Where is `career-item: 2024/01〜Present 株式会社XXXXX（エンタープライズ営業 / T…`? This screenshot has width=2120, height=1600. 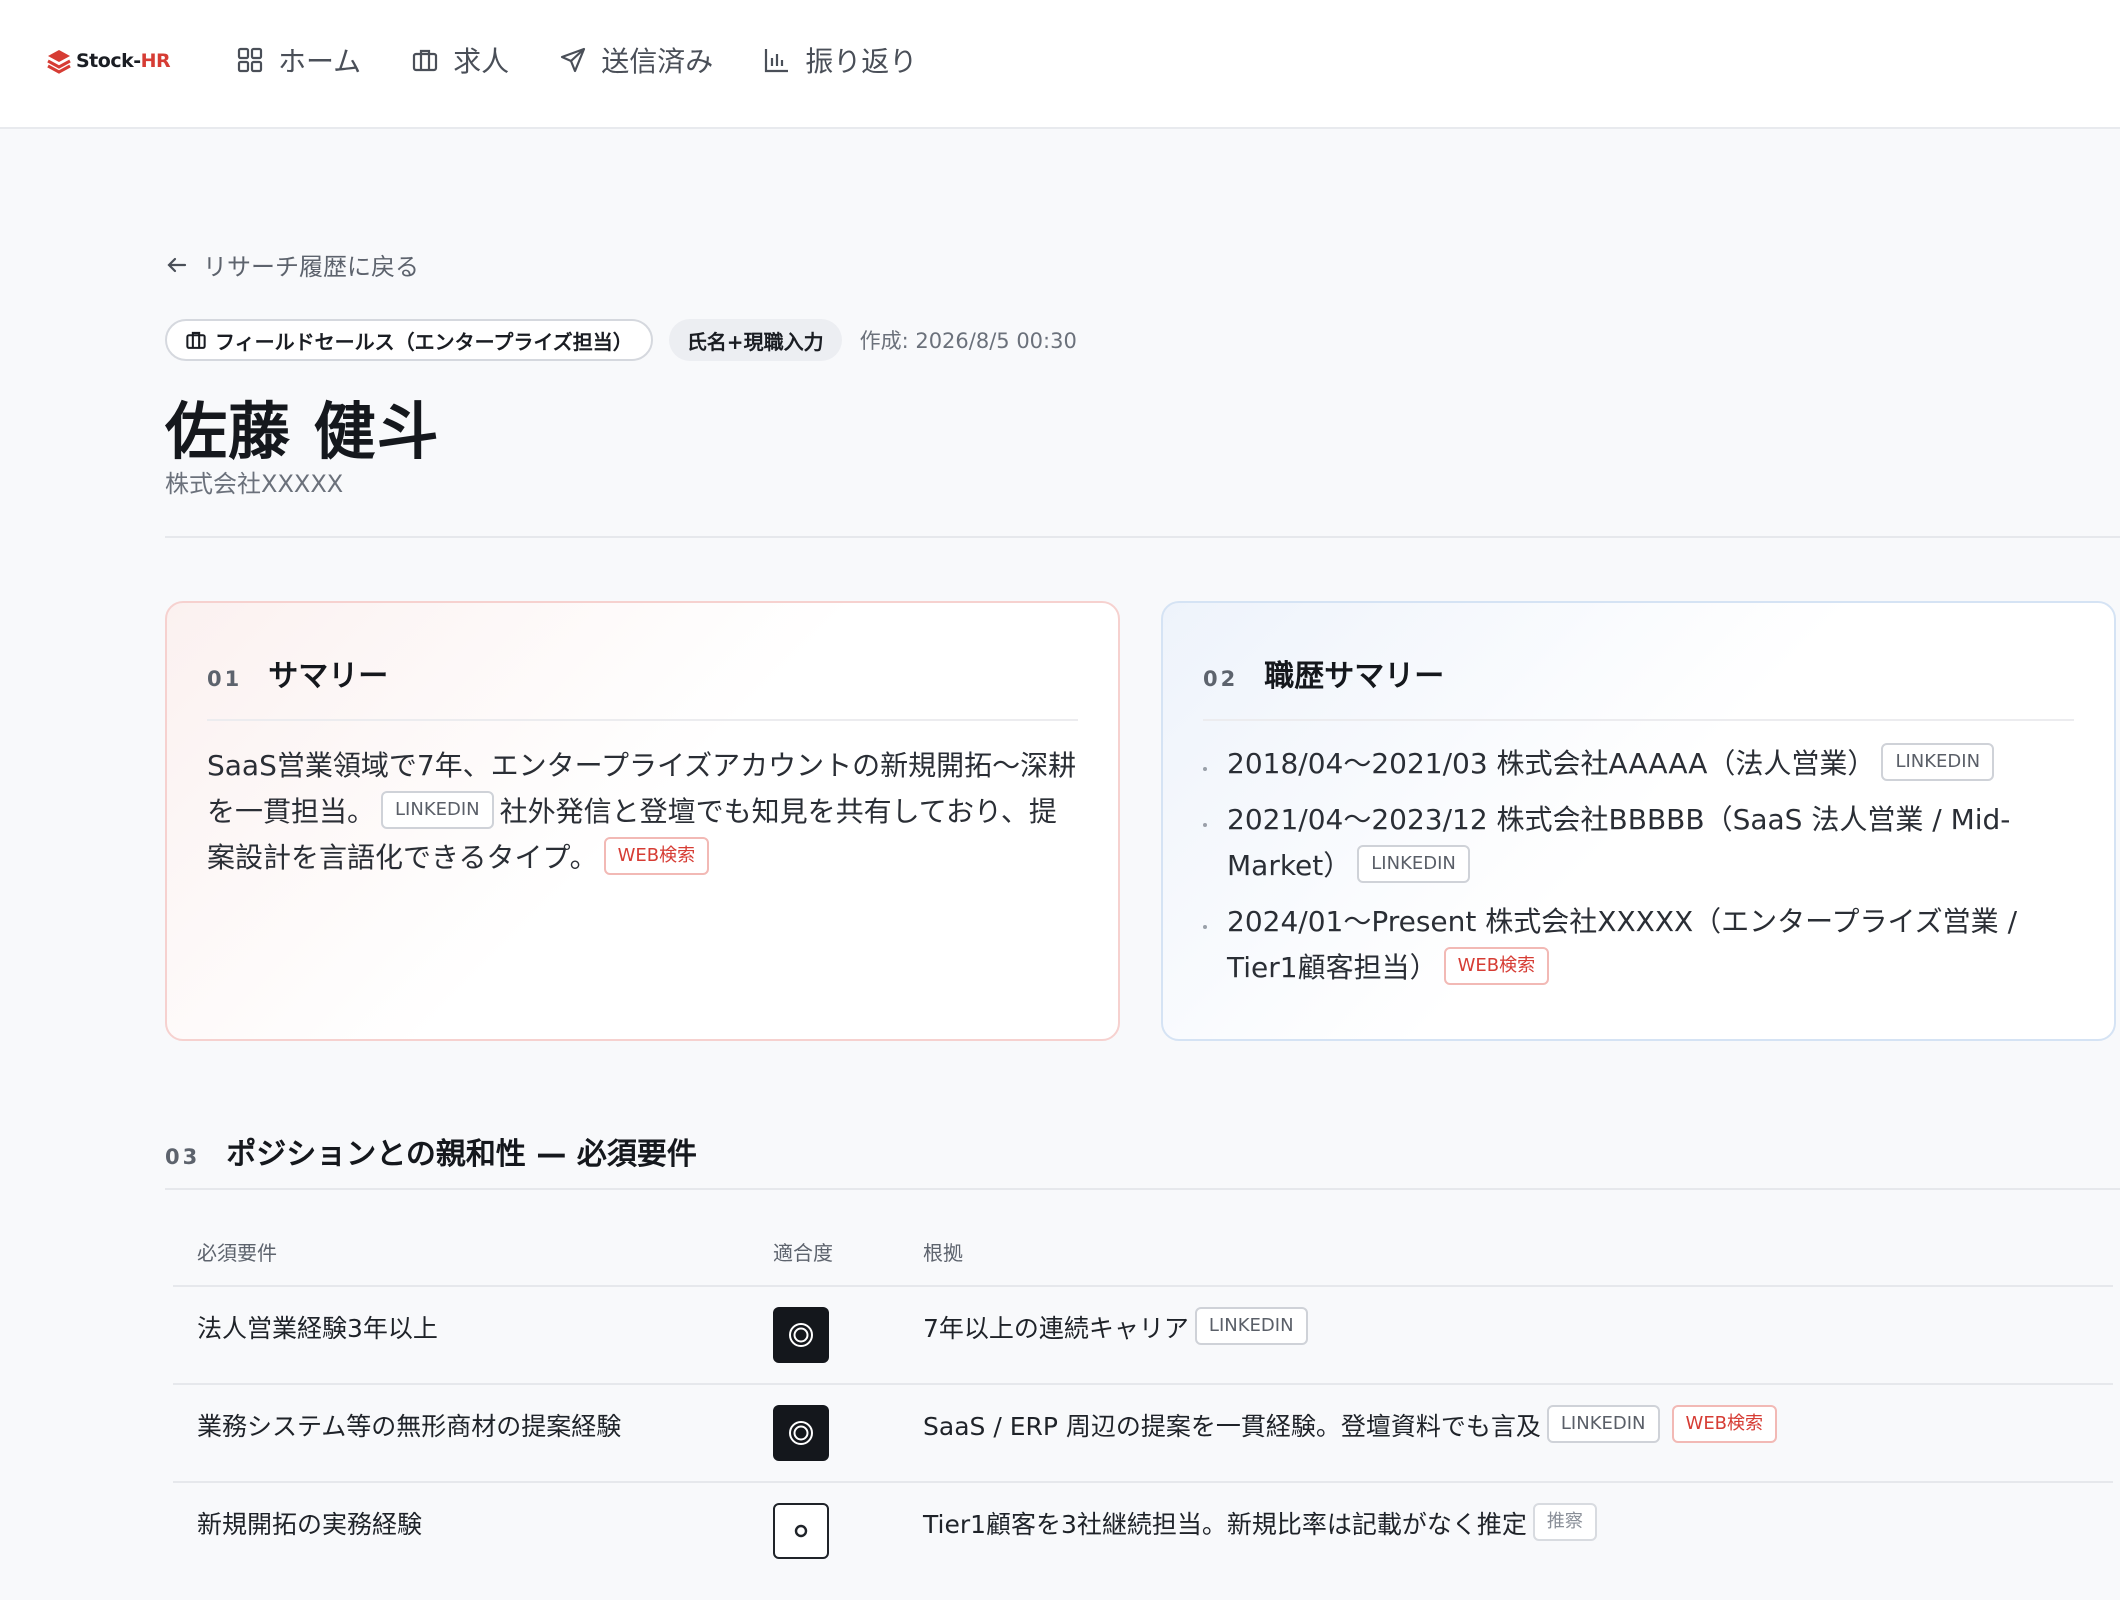 career-item: 2024/01〜Present 株式会社XXXXX（エンタープライズ営業 / T… is located at coordinates (1638, 945).